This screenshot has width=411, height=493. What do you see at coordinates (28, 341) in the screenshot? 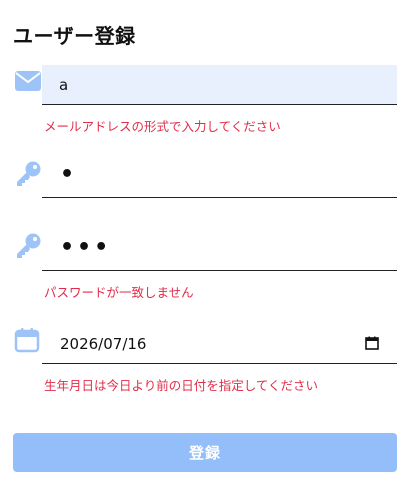
I see `calendar-icon` at bounding box center [28, 341].